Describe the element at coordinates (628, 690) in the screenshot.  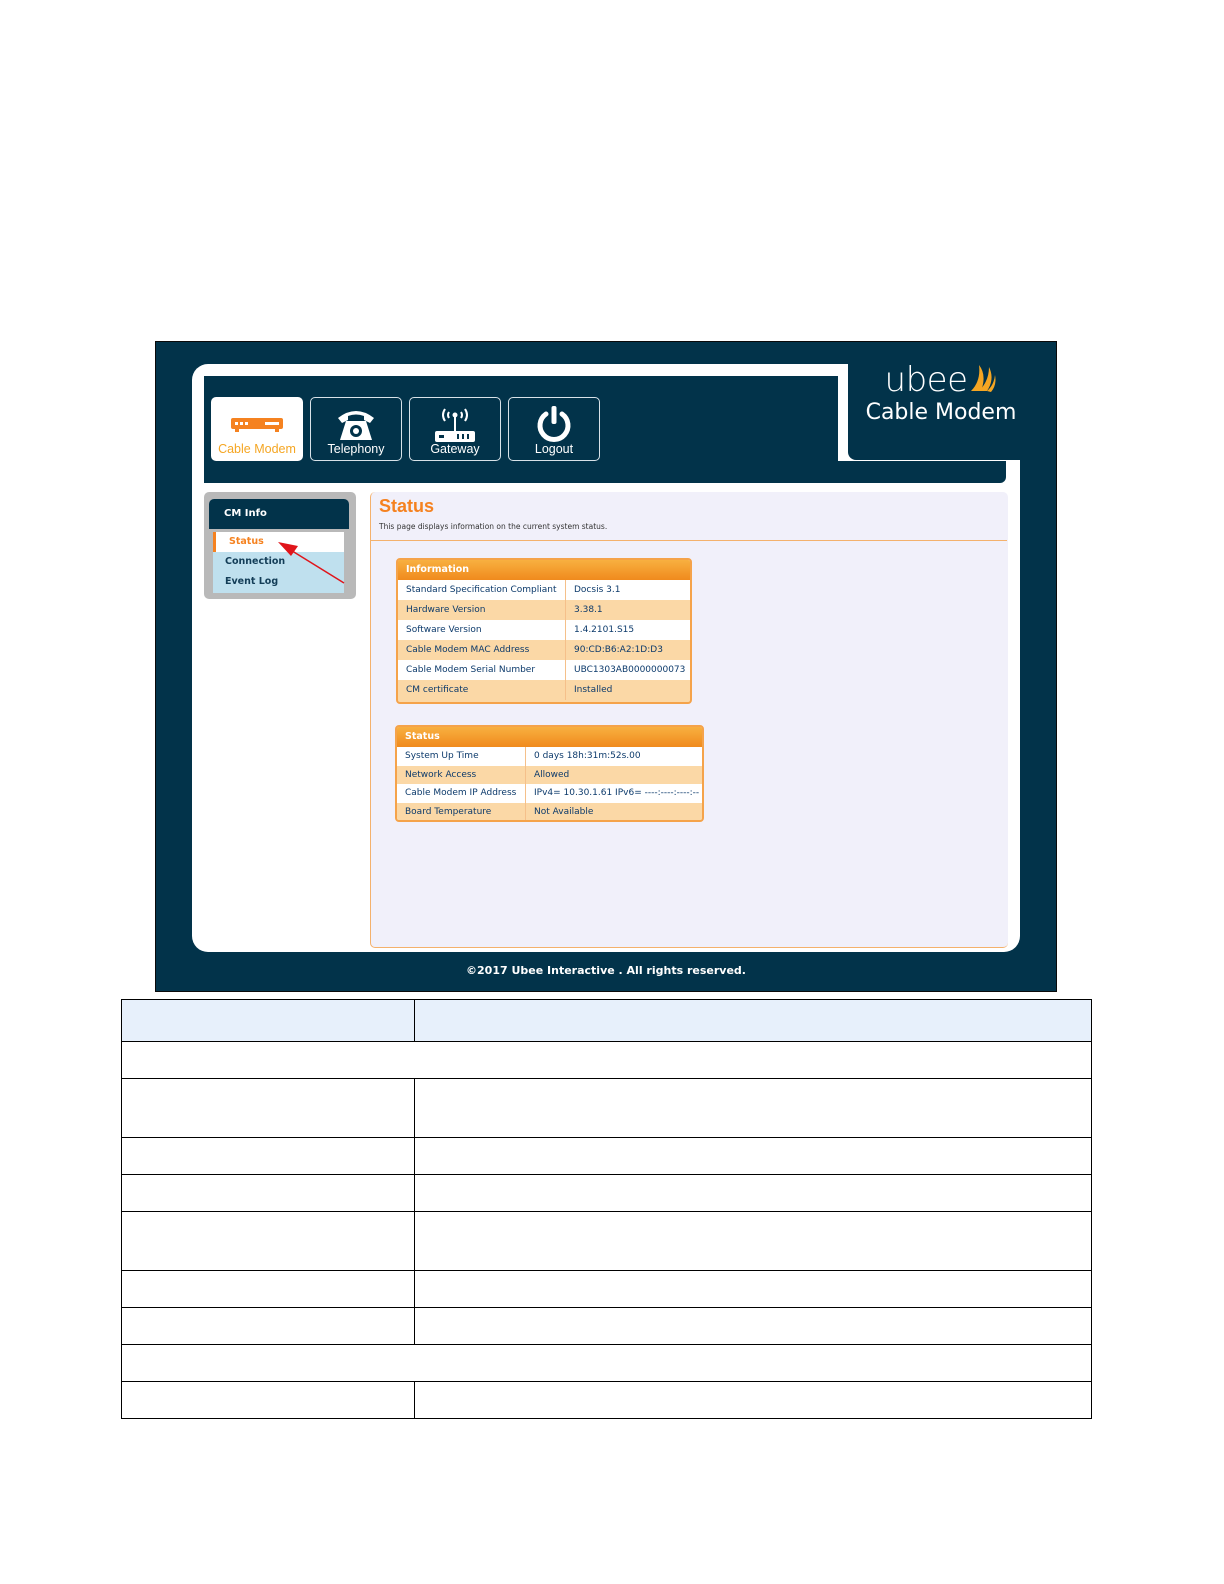
I see `row-value: Installed` at that location.